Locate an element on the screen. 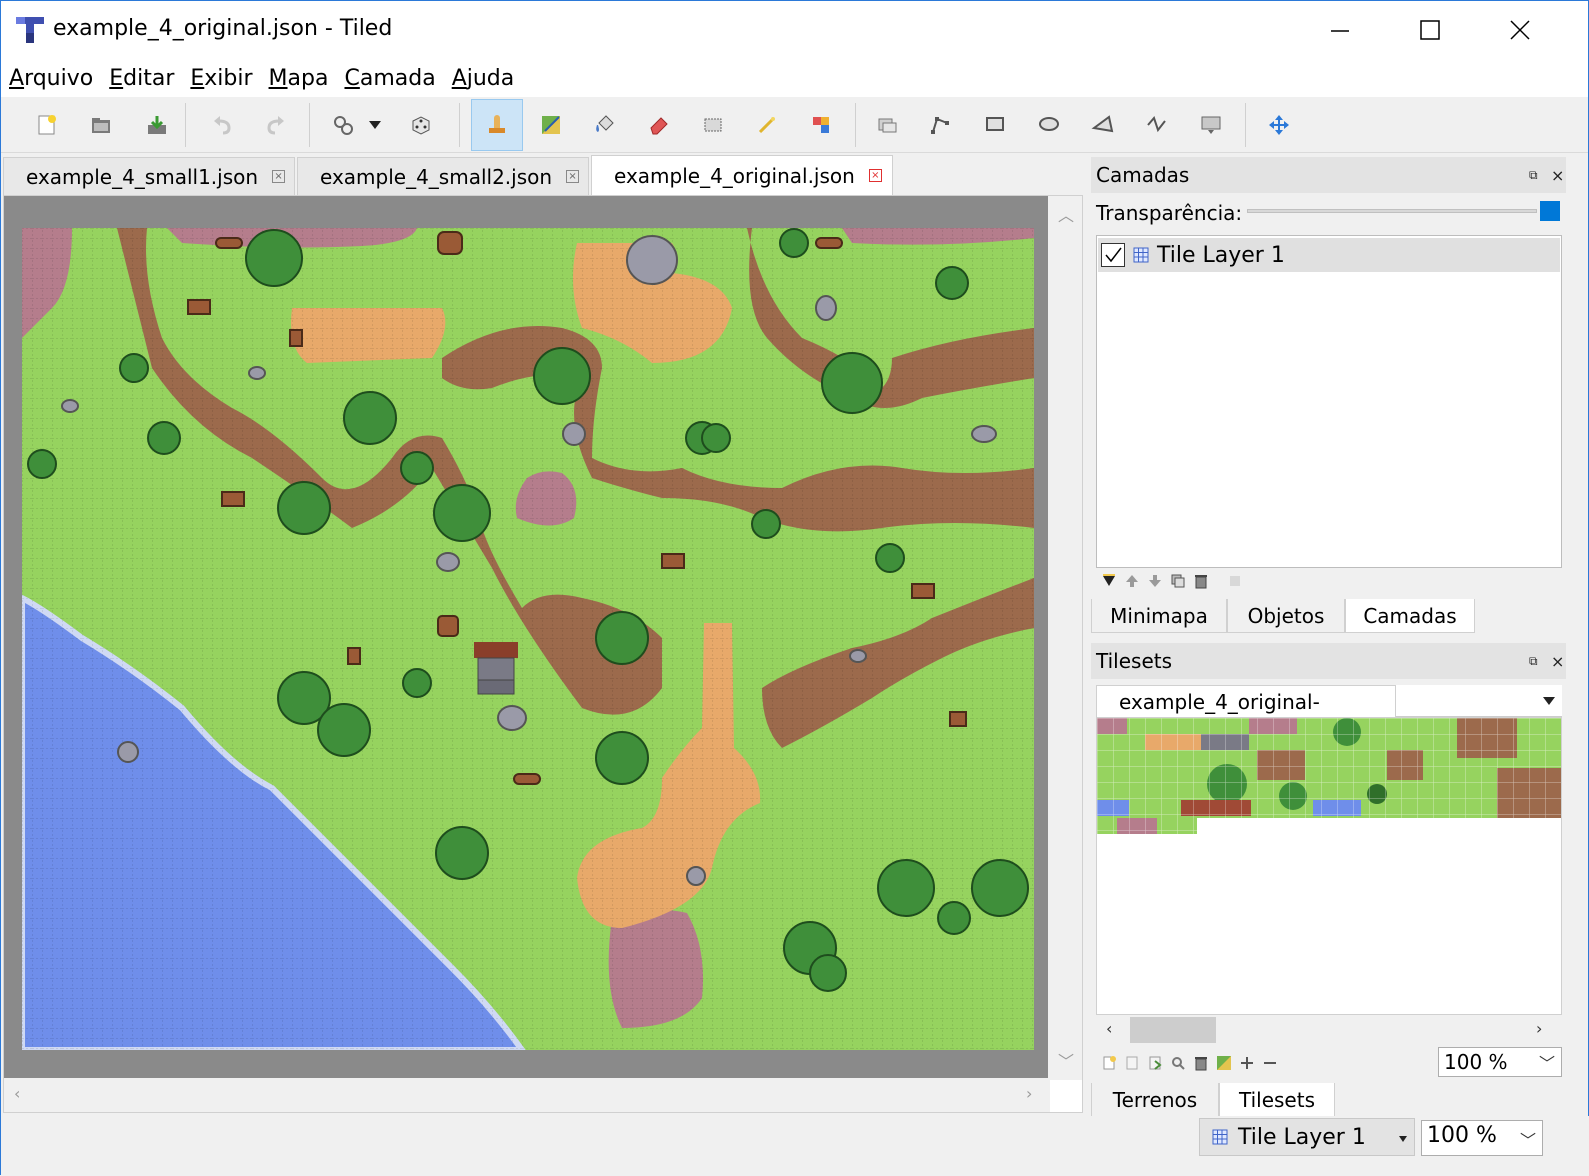 The image size is (1589, 1176). dice-button is located at coordinates (421, 125).